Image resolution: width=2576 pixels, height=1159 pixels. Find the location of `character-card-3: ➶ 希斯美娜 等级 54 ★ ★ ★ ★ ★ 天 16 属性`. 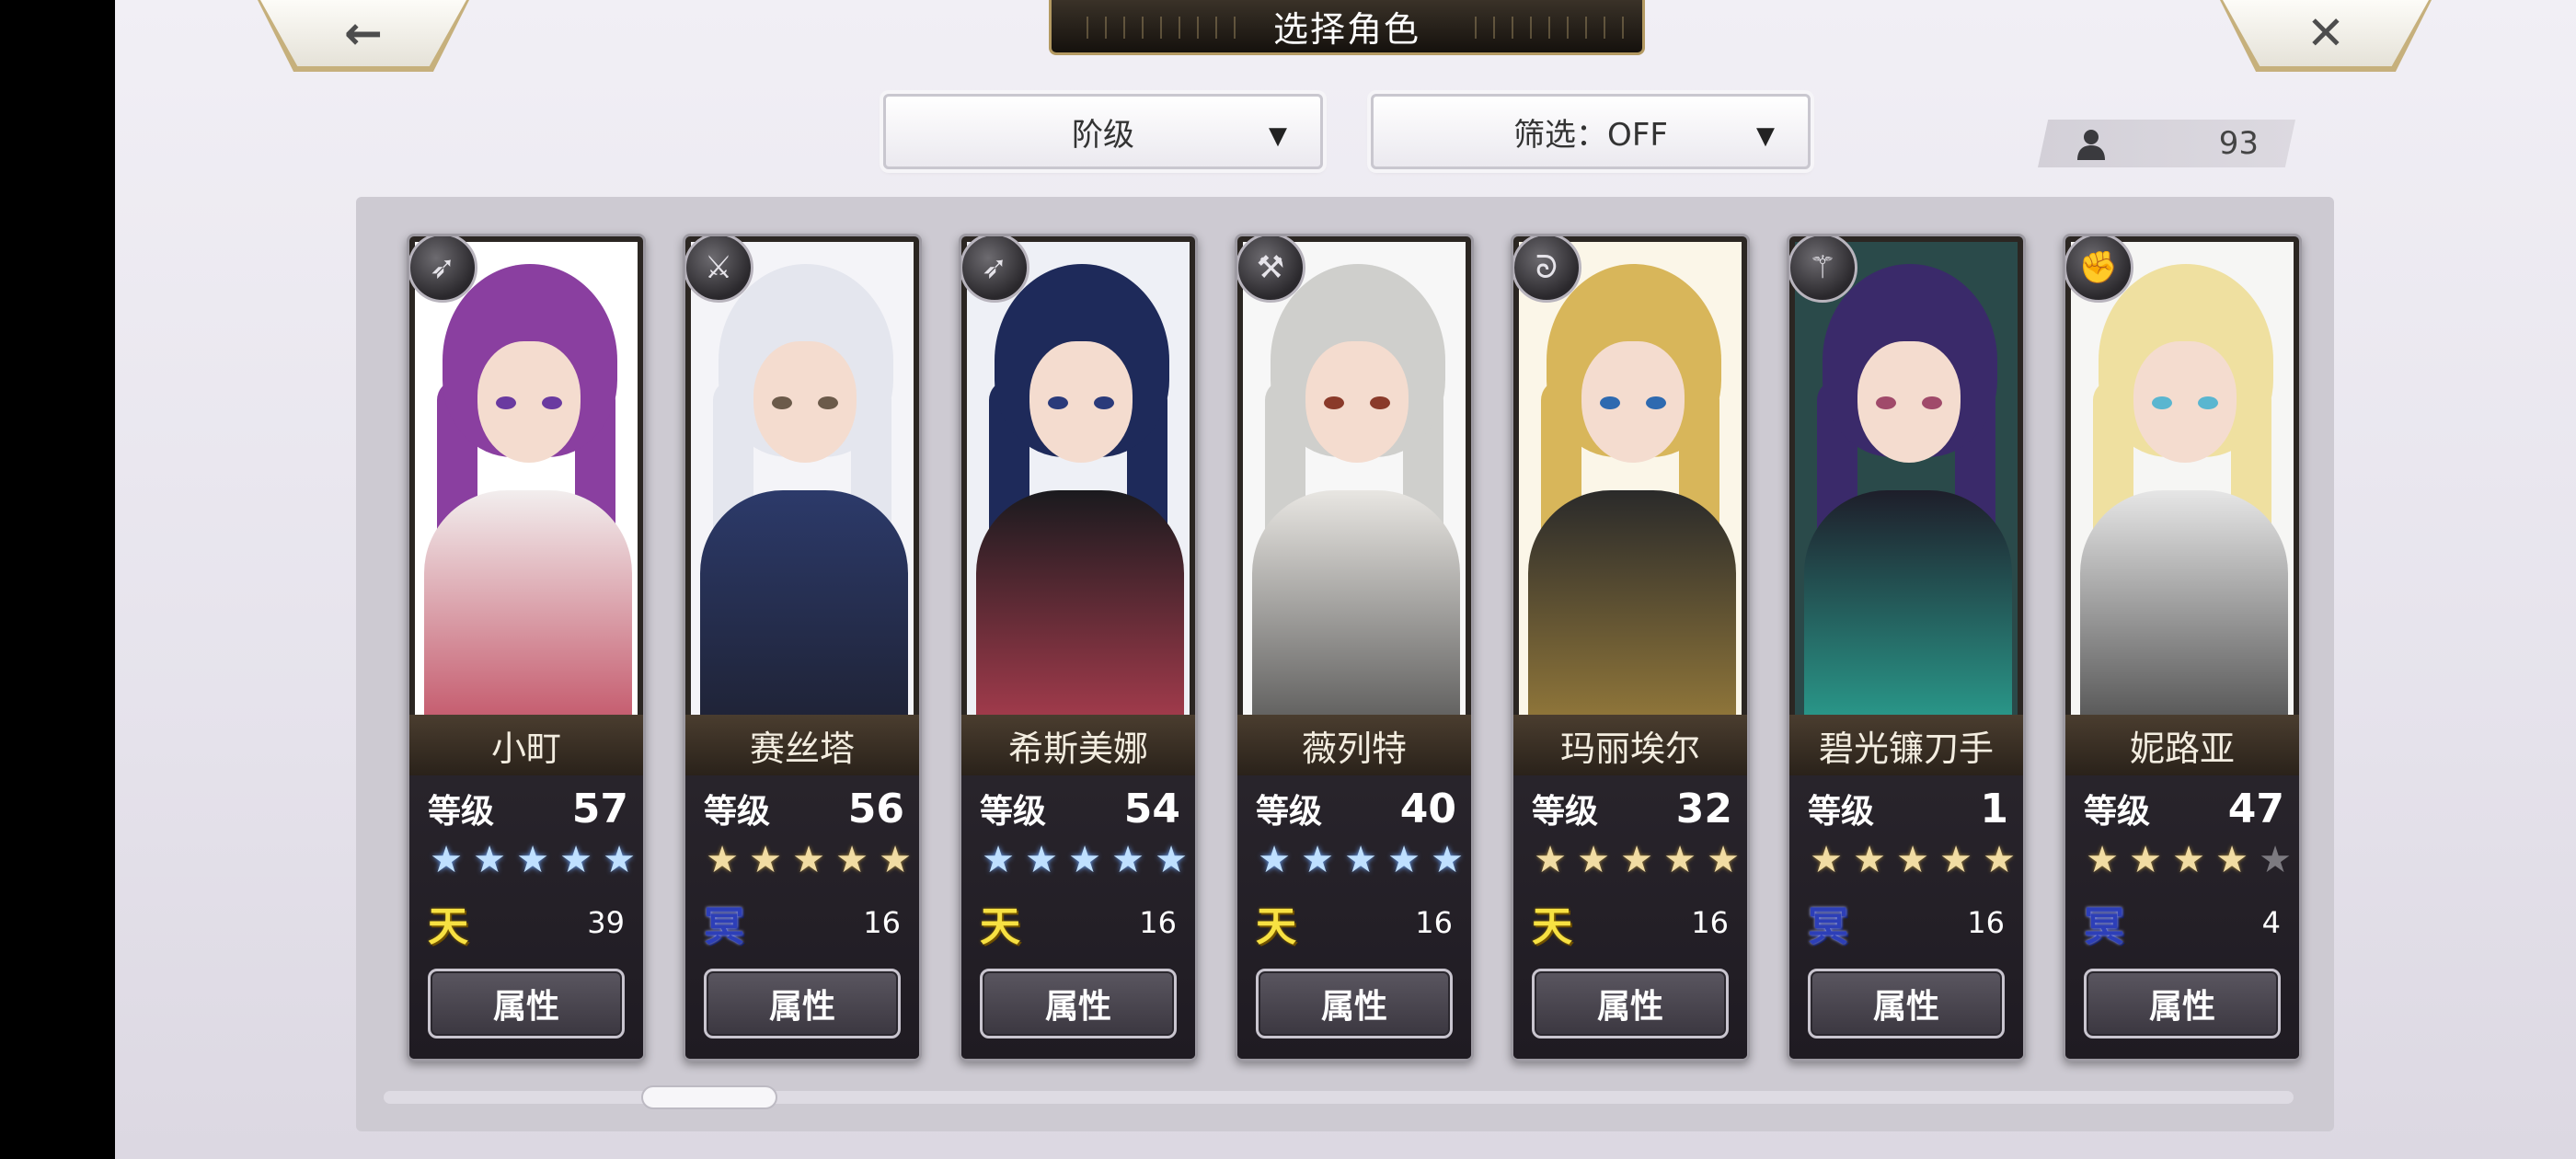

character-card-3: ➶ 希斯美娜 等级 54 ★ ★ ★ ★ ★ 天 16 属性 is located at coordinates (1078, 647).